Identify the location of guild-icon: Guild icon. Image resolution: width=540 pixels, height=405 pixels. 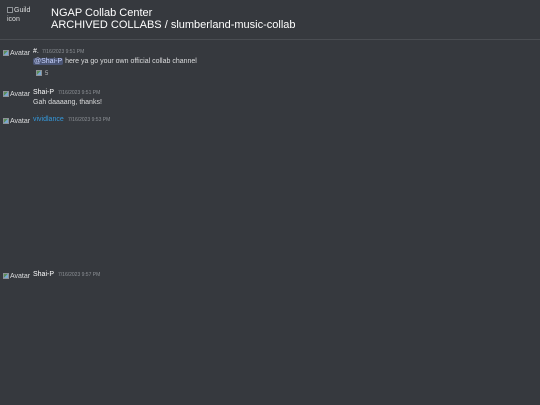
(25, 15).